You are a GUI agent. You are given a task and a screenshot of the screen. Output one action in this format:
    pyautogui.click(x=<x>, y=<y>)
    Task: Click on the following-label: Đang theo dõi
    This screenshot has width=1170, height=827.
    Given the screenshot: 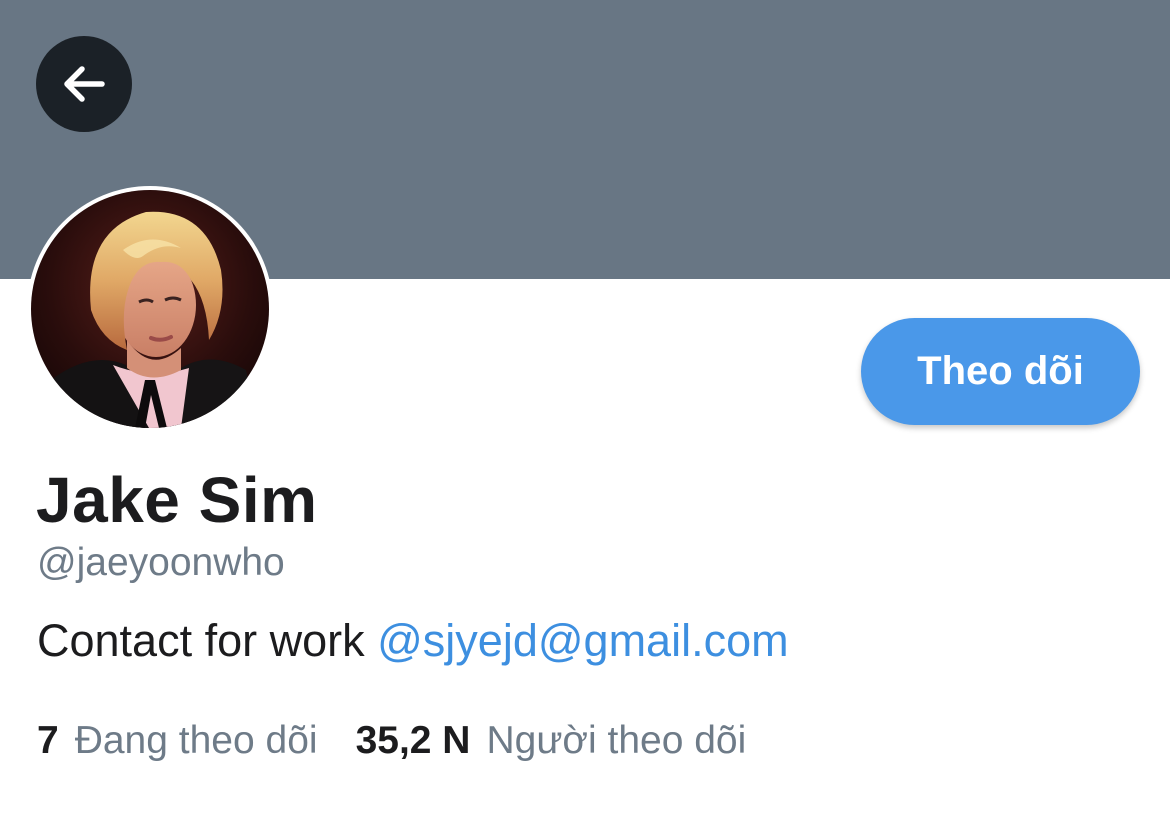 What is the action you would take?
    pyautogui.click(x=196, y=740)
    